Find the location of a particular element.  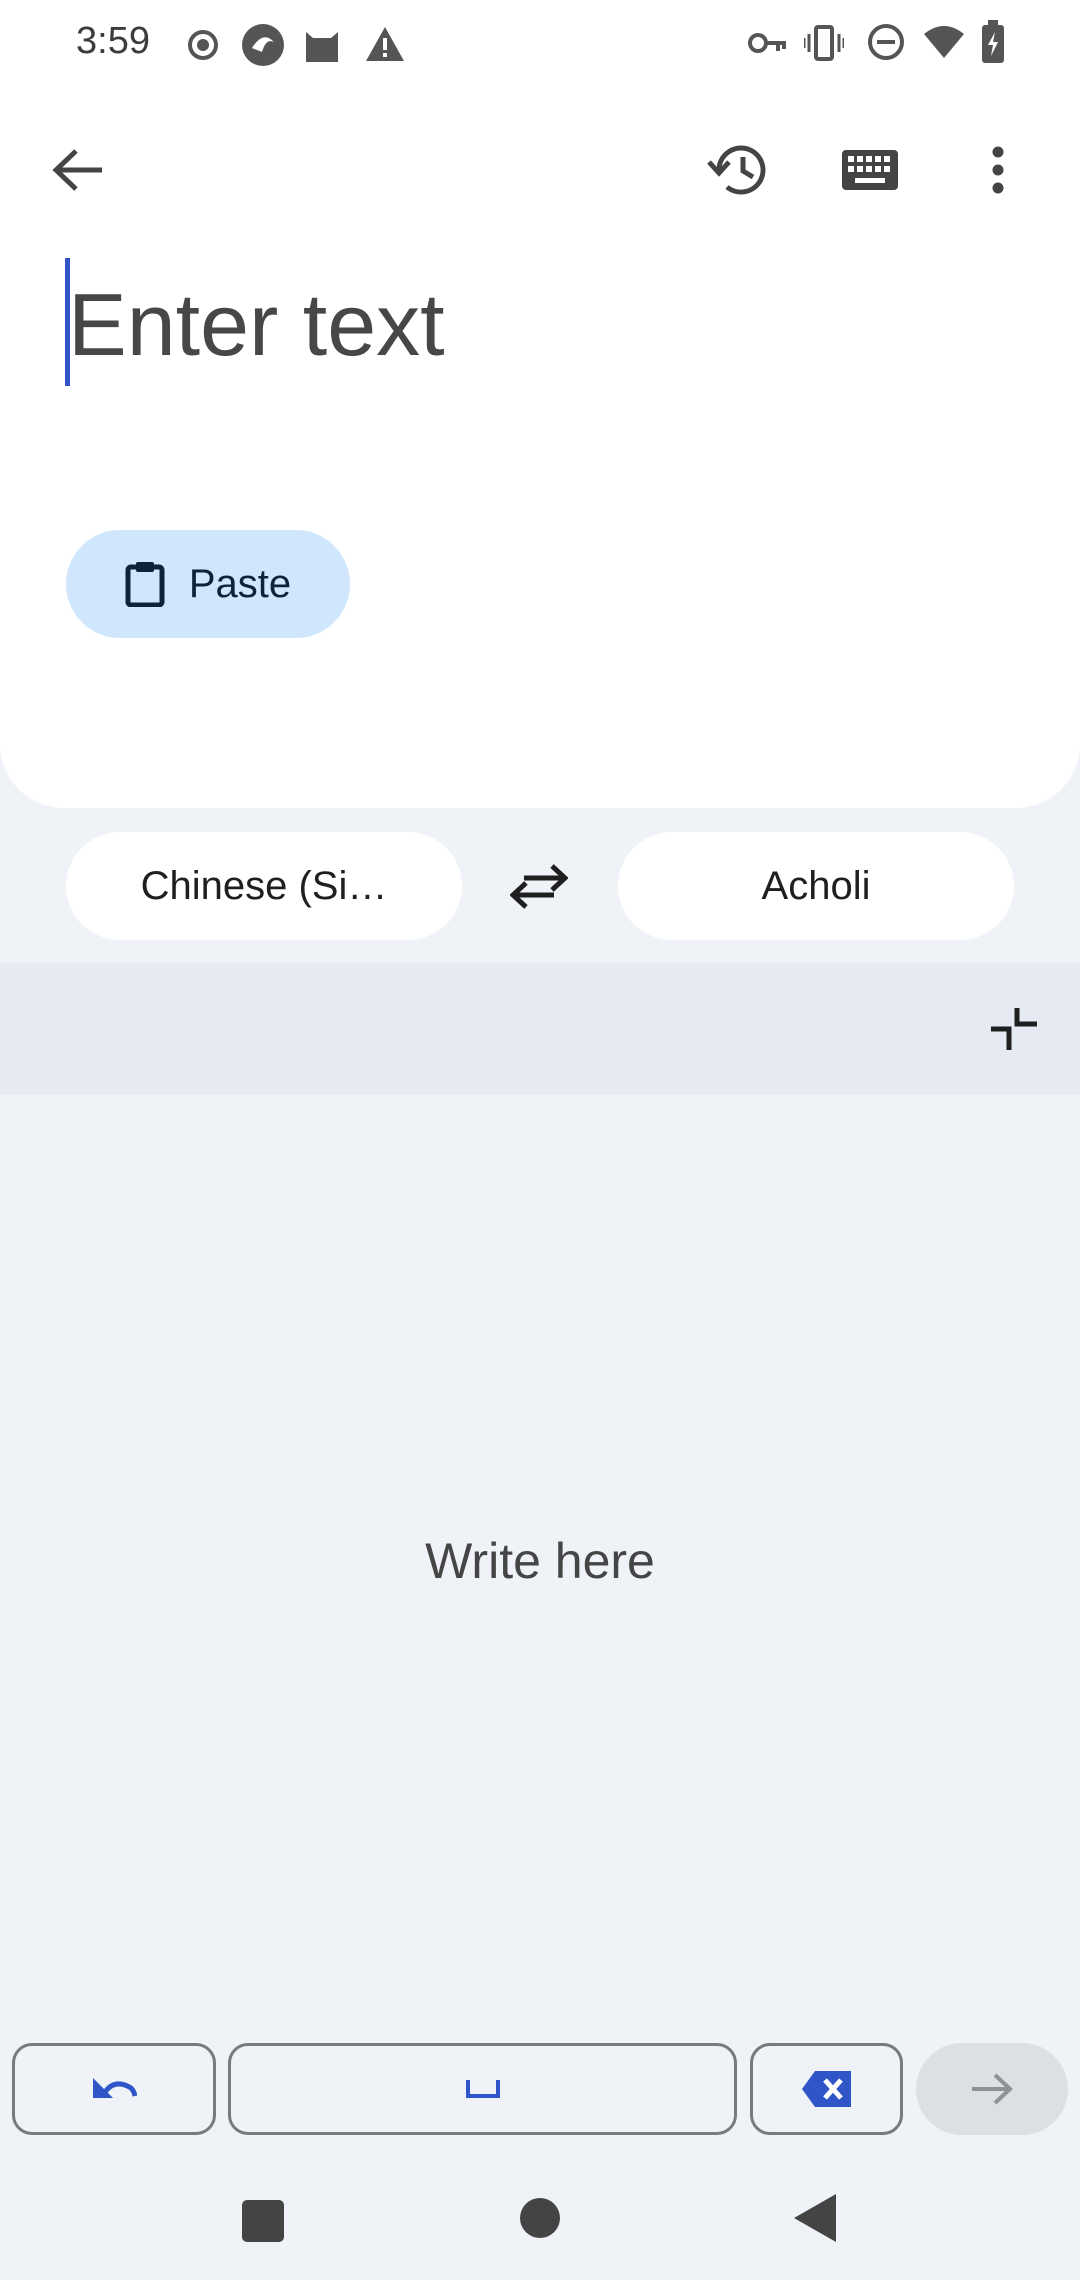

recents-button is located at coordinates (263, 2221).